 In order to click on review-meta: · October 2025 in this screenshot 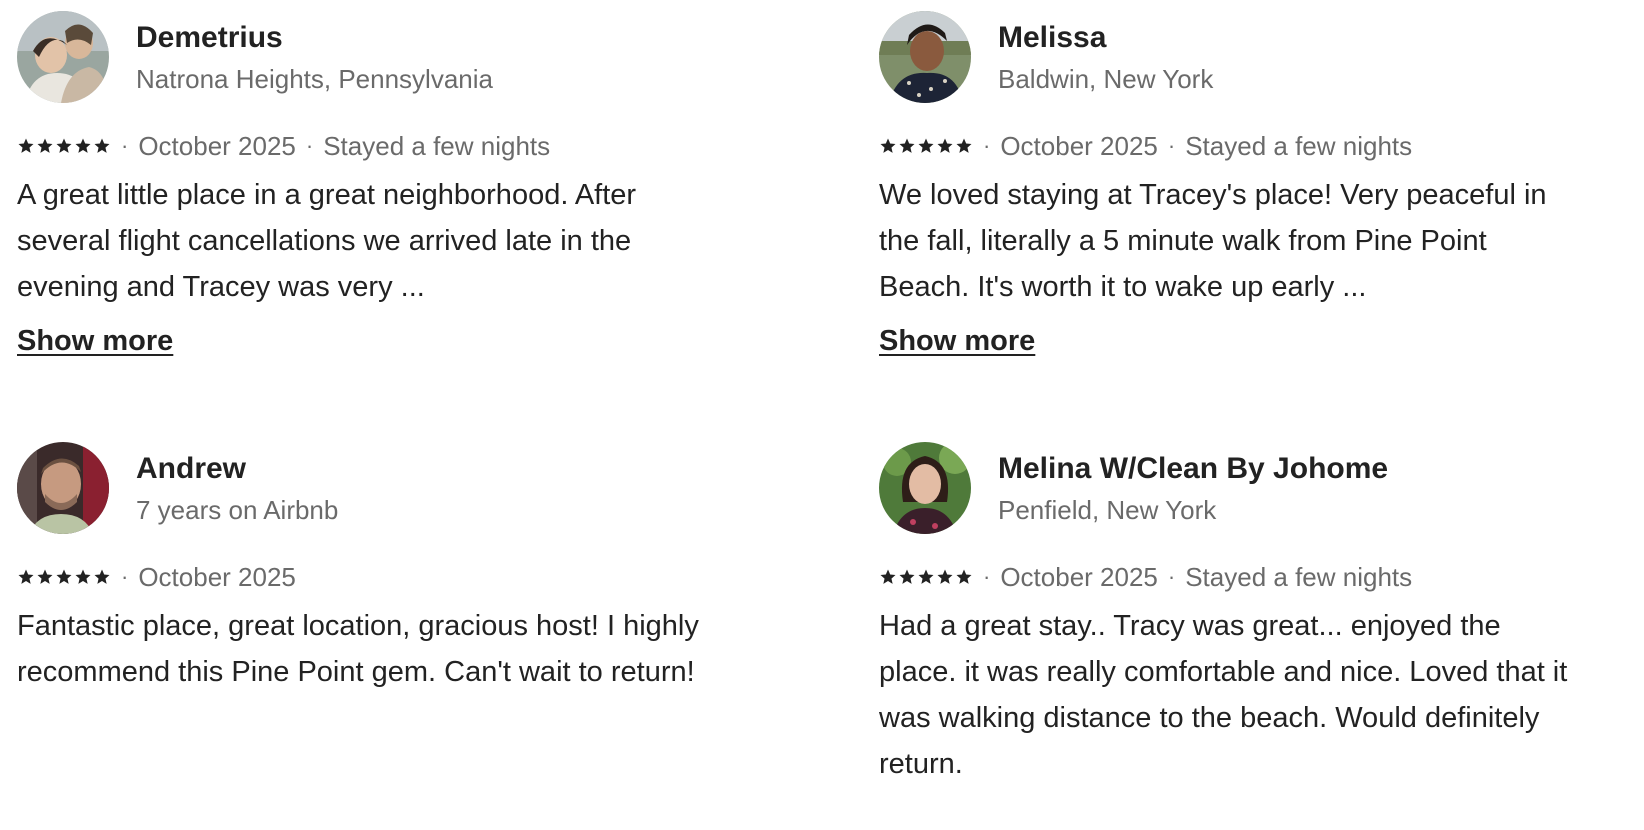, I will do `click(367, 577)`.